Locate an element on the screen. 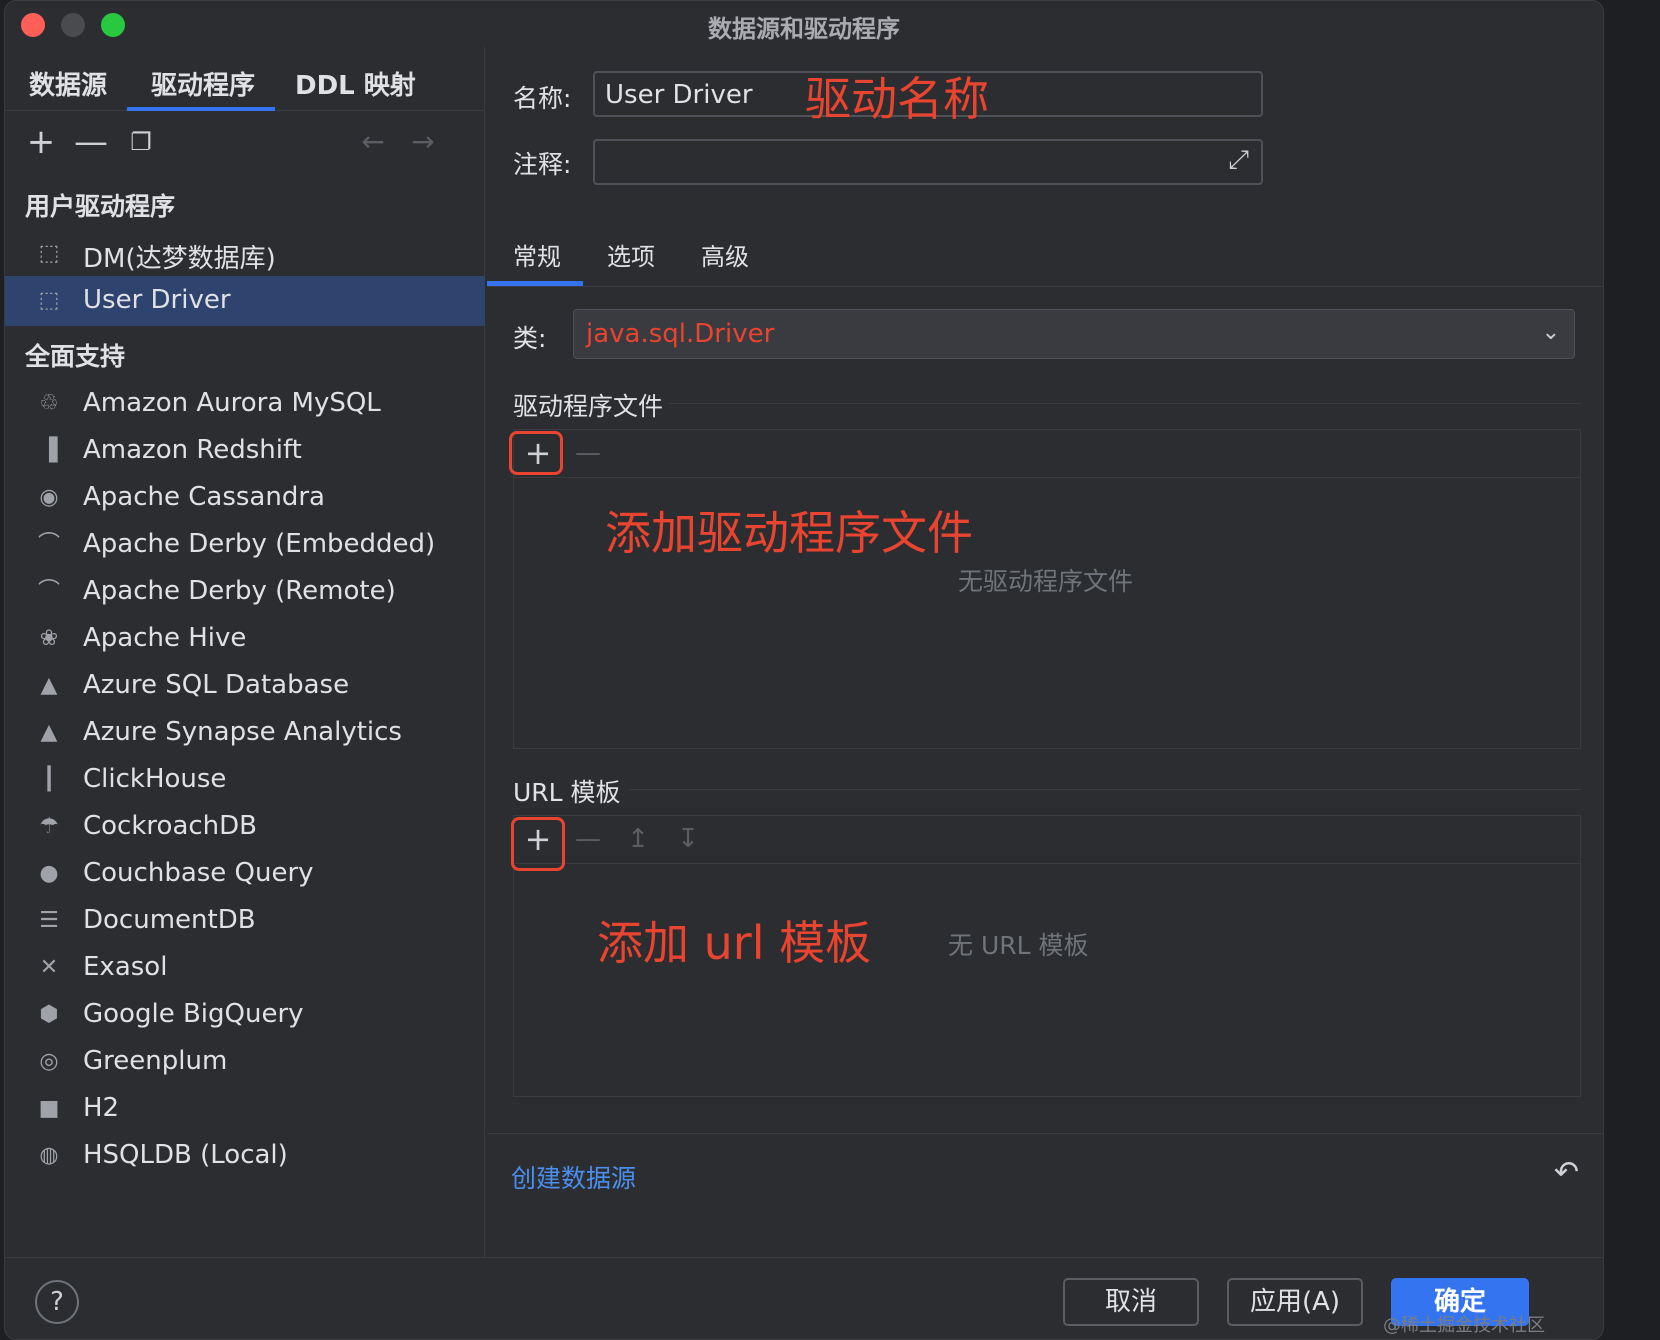 This screenshot has width=1660, height=1340. section-user-drivers: 用户驱动程序 is located at coordinates (100, 206).